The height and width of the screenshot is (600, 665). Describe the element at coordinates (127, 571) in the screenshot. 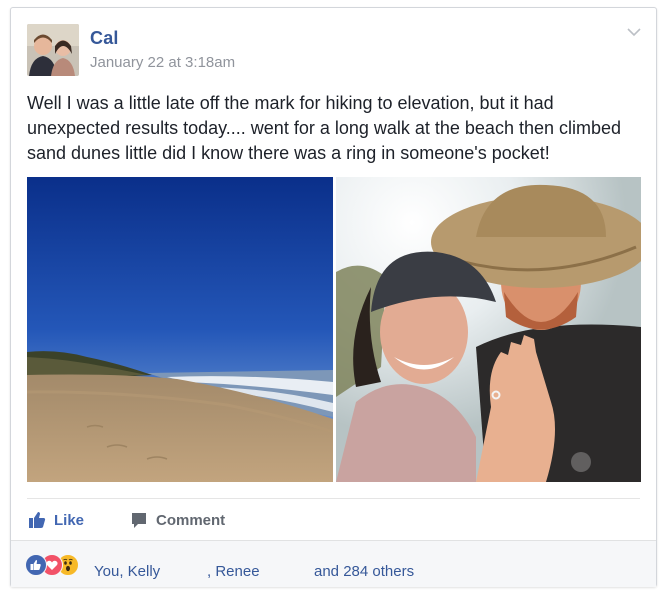

I see `reactor-names: You, Kelly` at that location.